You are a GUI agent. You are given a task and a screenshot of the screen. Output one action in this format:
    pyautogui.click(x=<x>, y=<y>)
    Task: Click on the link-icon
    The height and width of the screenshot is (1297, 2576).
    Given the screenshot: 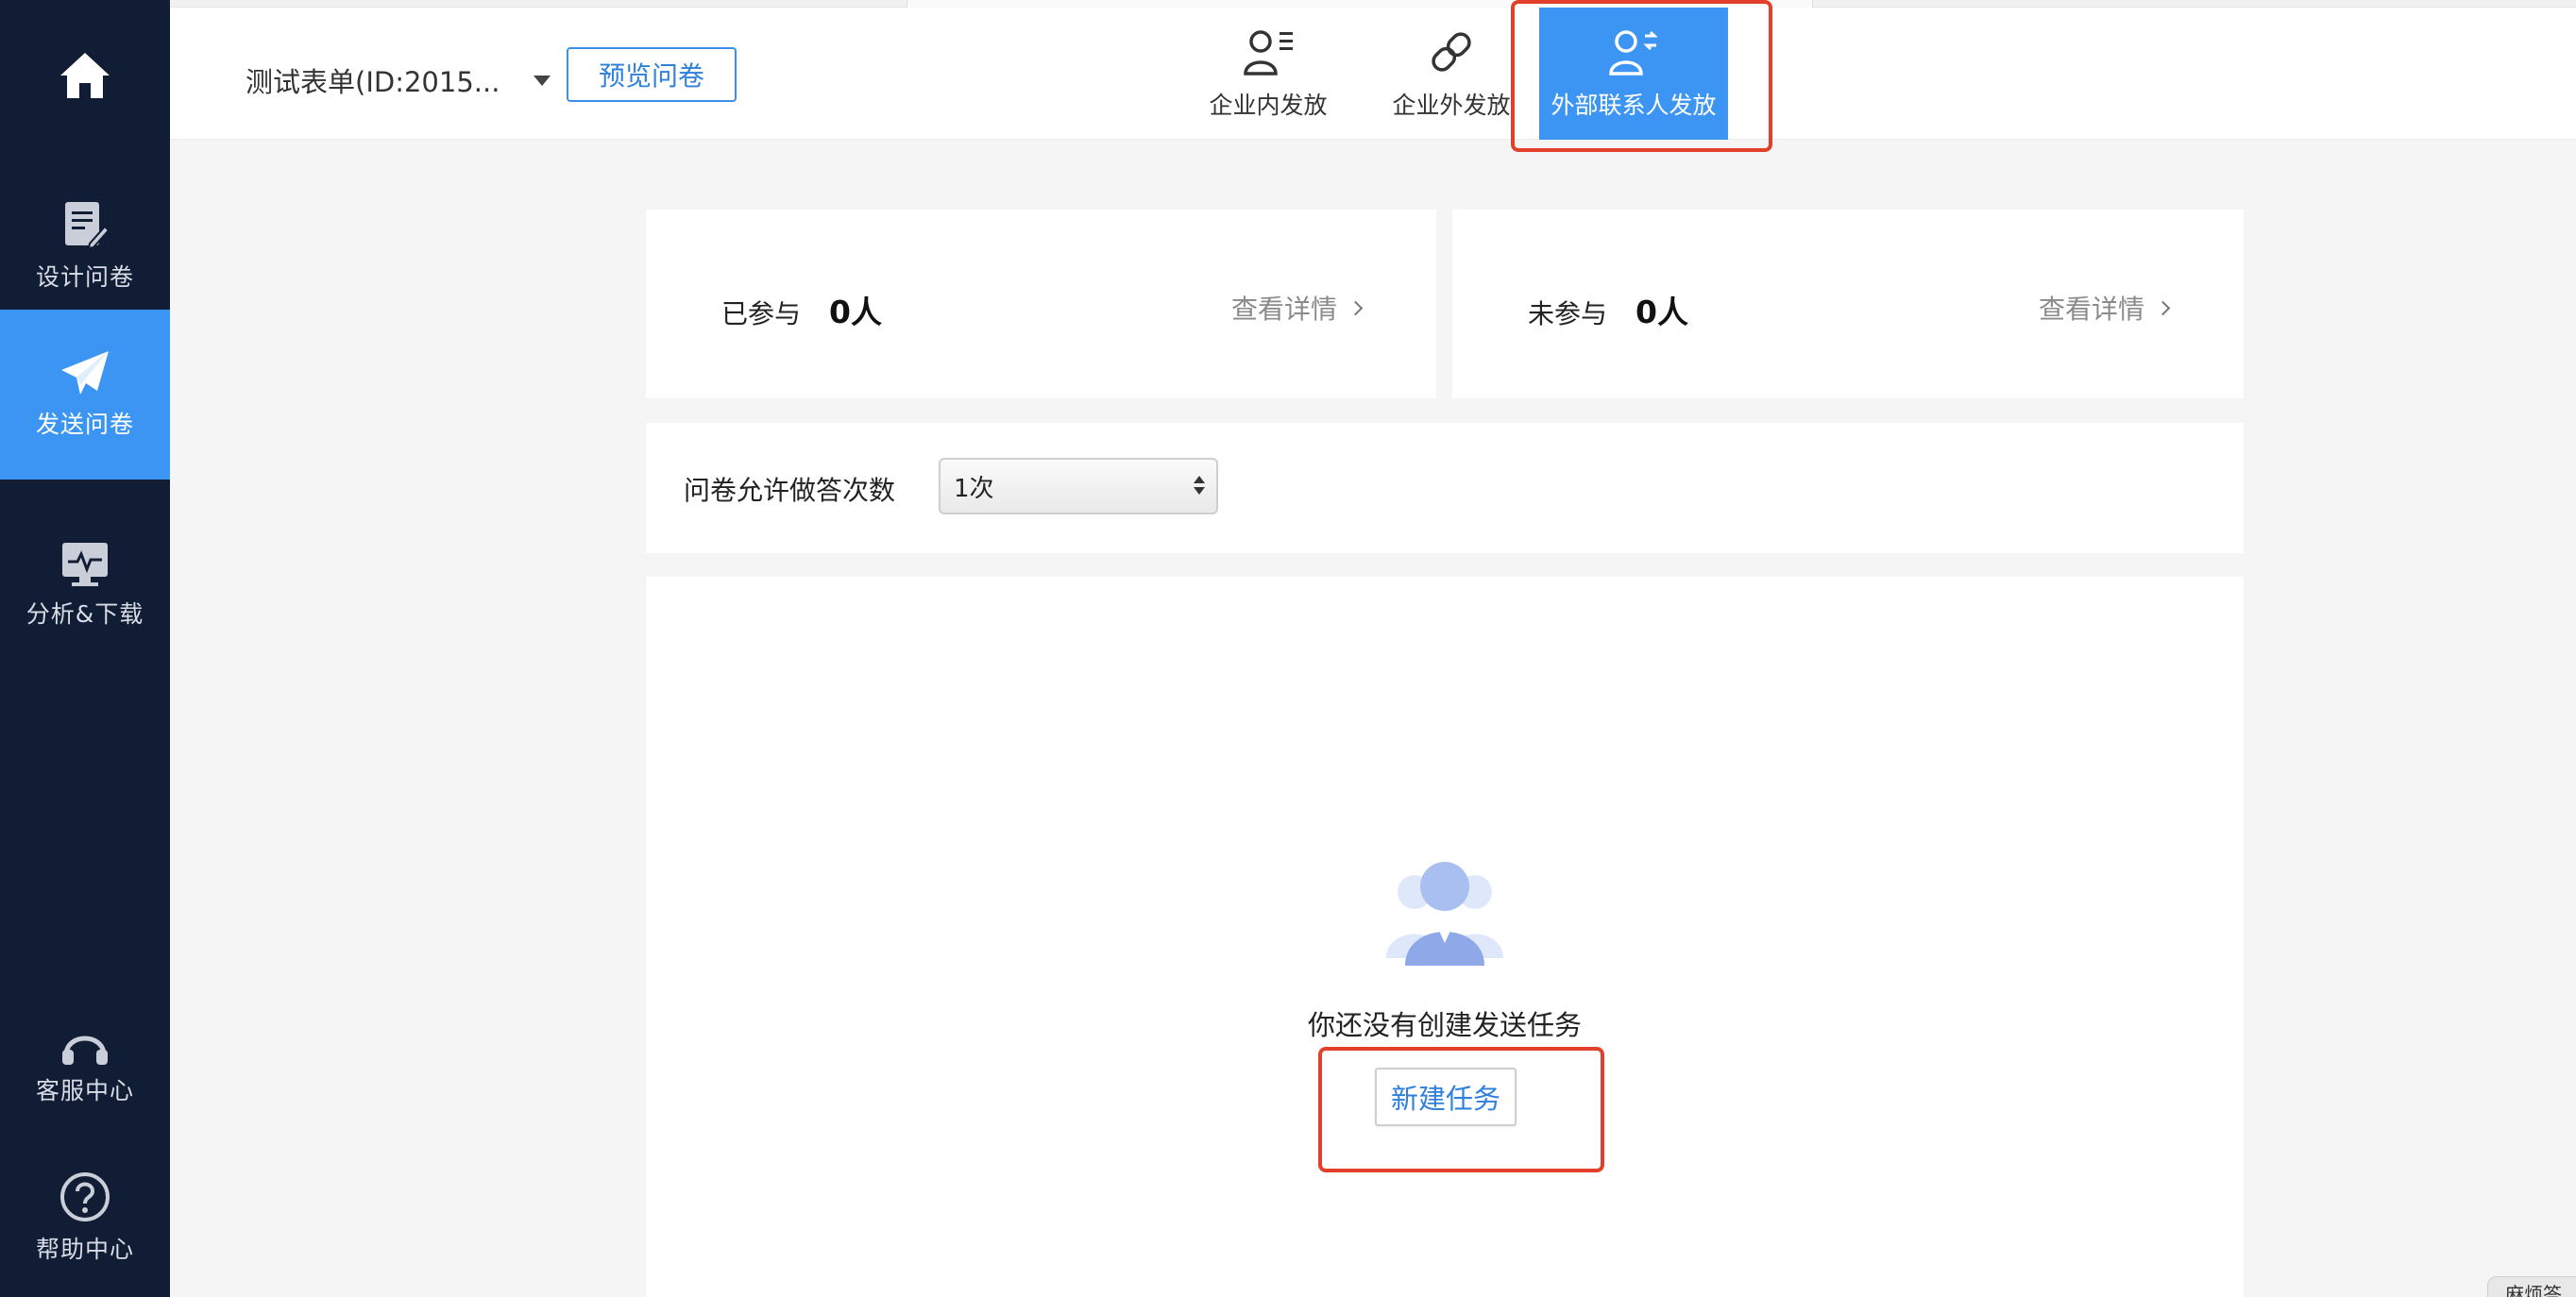 What is the action you would take?
    pyautogui.click(x=1451, y=52)
    